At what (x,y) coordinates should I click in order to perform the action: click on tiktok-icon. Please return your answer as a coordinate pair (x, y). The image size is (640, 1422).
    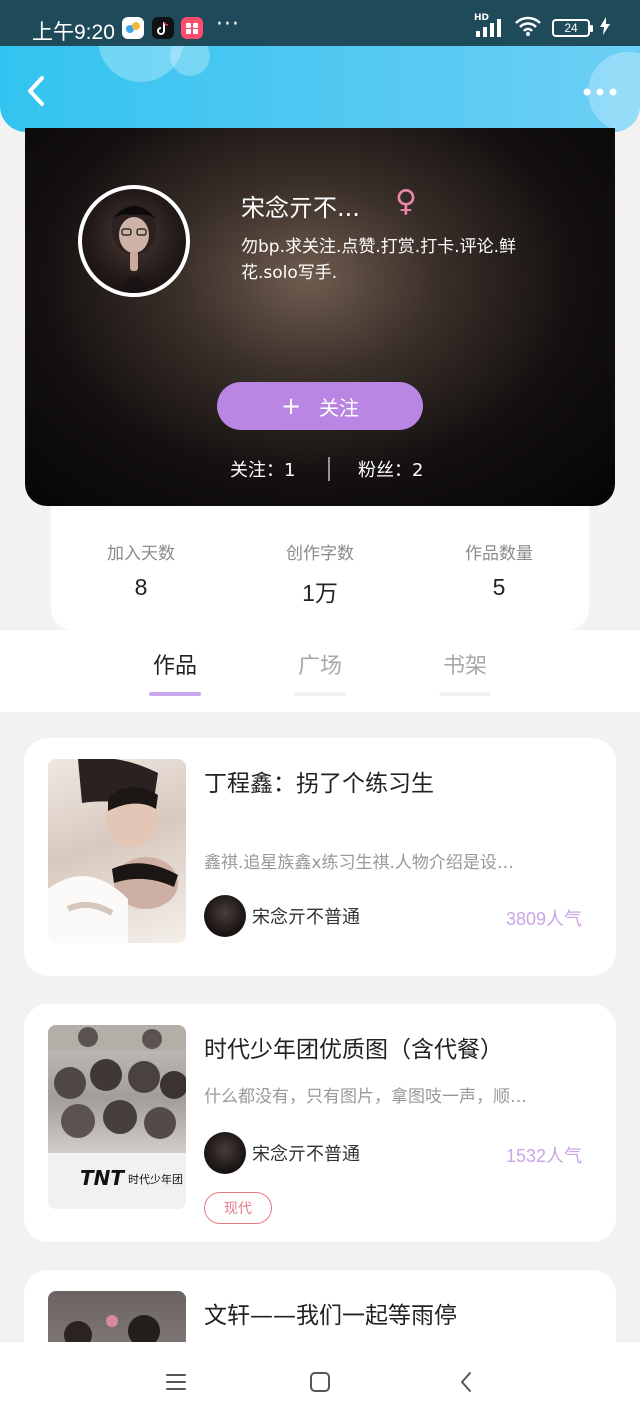
    Looking at the image, I should click on (163, 28).